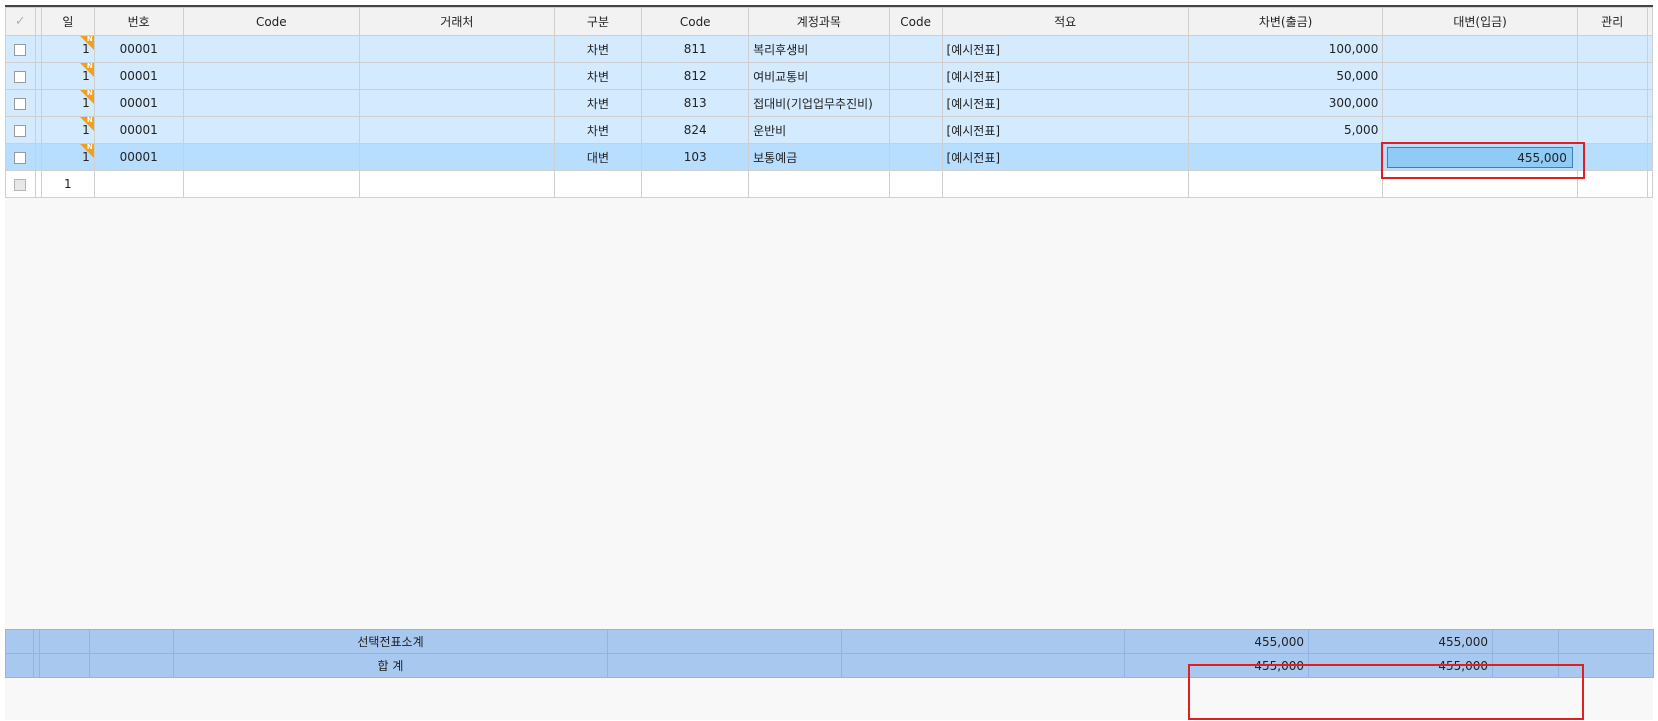 The width and height of the screenshot is (1658, 721). I want to click on col-header-account: 계정과목, so click(819, 21).